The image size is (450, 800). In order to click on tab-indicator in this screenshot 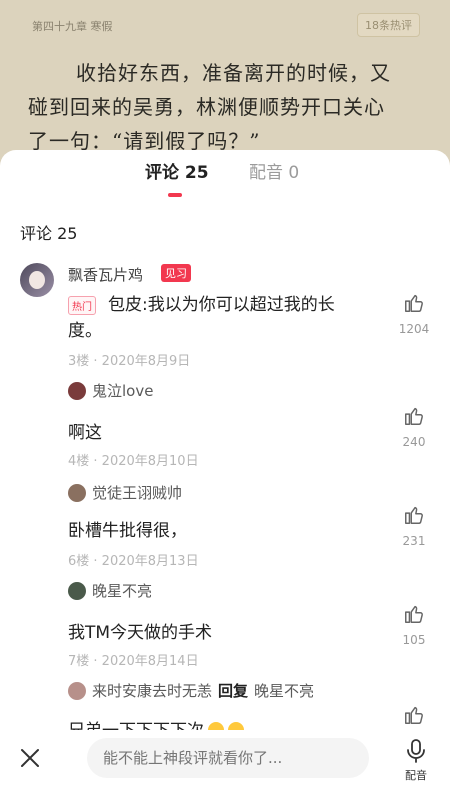, I will do `click(175, 195)`.